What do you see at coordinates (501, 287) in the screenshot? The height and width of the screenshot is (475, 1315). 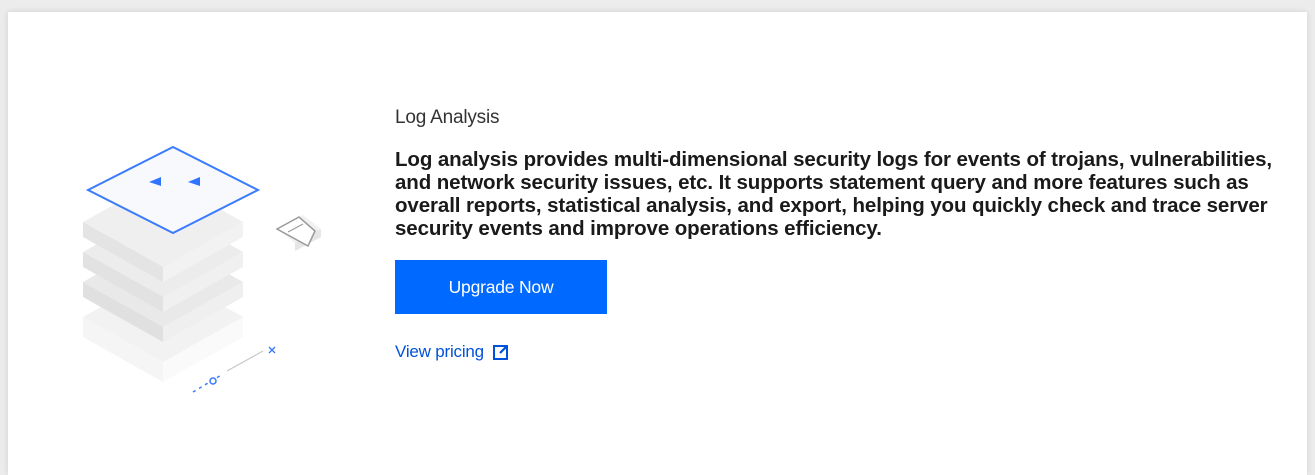 I see `upgrade-now-button: Upgrade Now` at bounding box center [501, 287].